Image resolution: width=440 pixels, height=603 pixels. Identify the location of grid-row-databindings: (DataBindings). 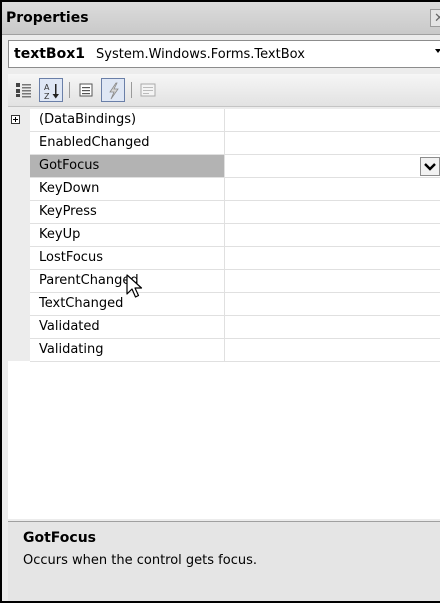
(225, 120).